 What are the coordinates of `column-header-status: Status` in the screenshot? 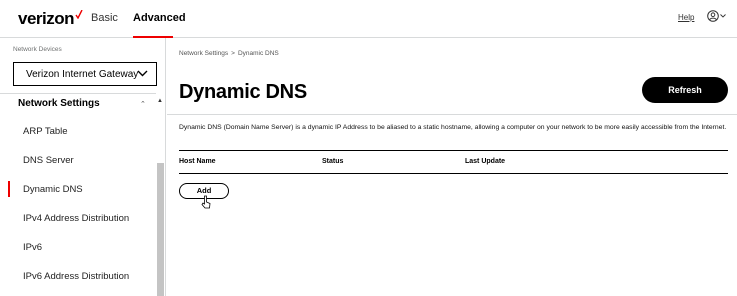 It's located at (333, 161).